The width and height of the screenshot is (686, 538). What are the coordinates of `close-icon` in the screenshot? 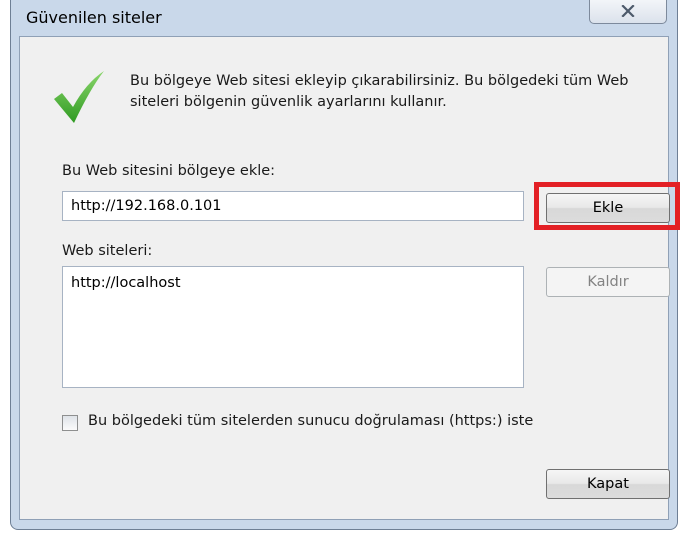 It's located at (628, 11).